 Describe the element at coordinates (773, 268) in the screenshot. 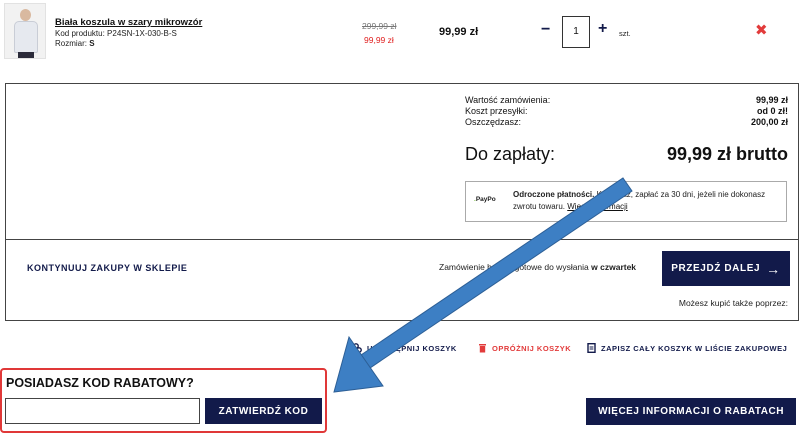

I see `arrow-right-icon: →` at that location.